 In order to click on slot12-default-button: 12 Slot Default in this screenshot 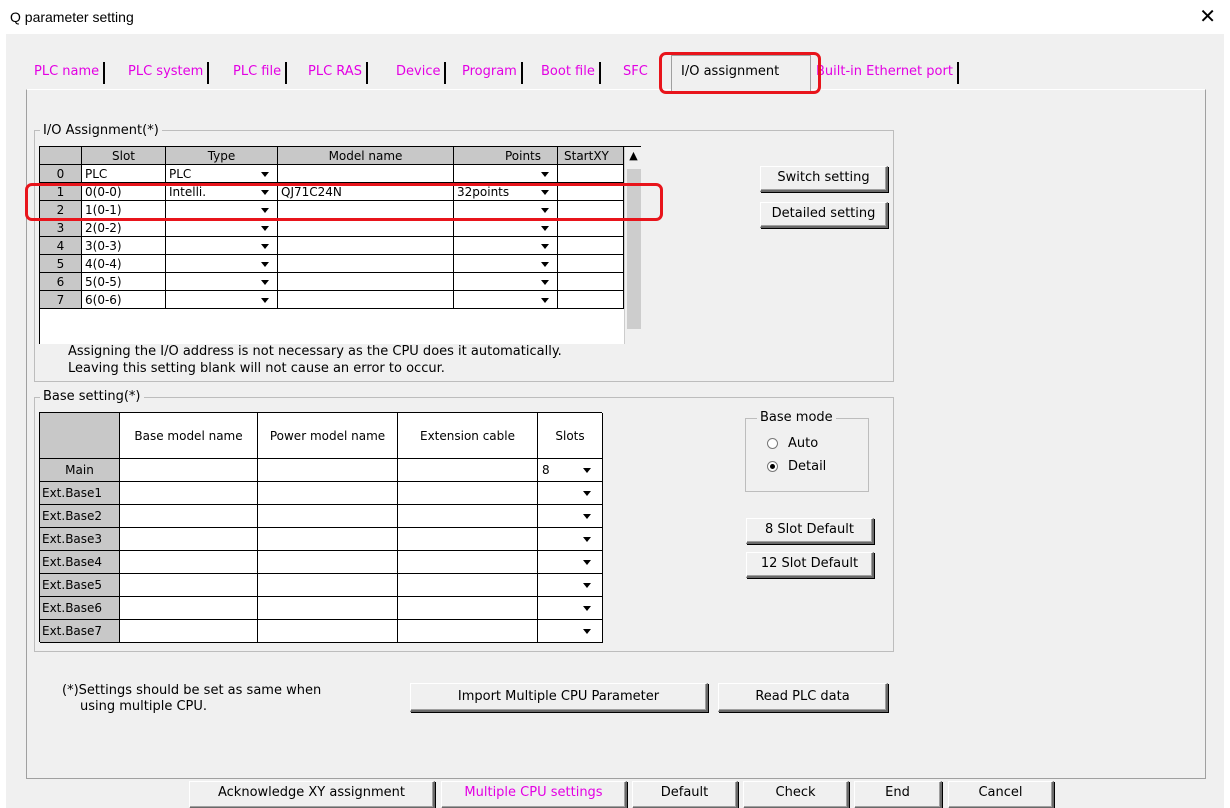, I will do `click(810, 565)`.